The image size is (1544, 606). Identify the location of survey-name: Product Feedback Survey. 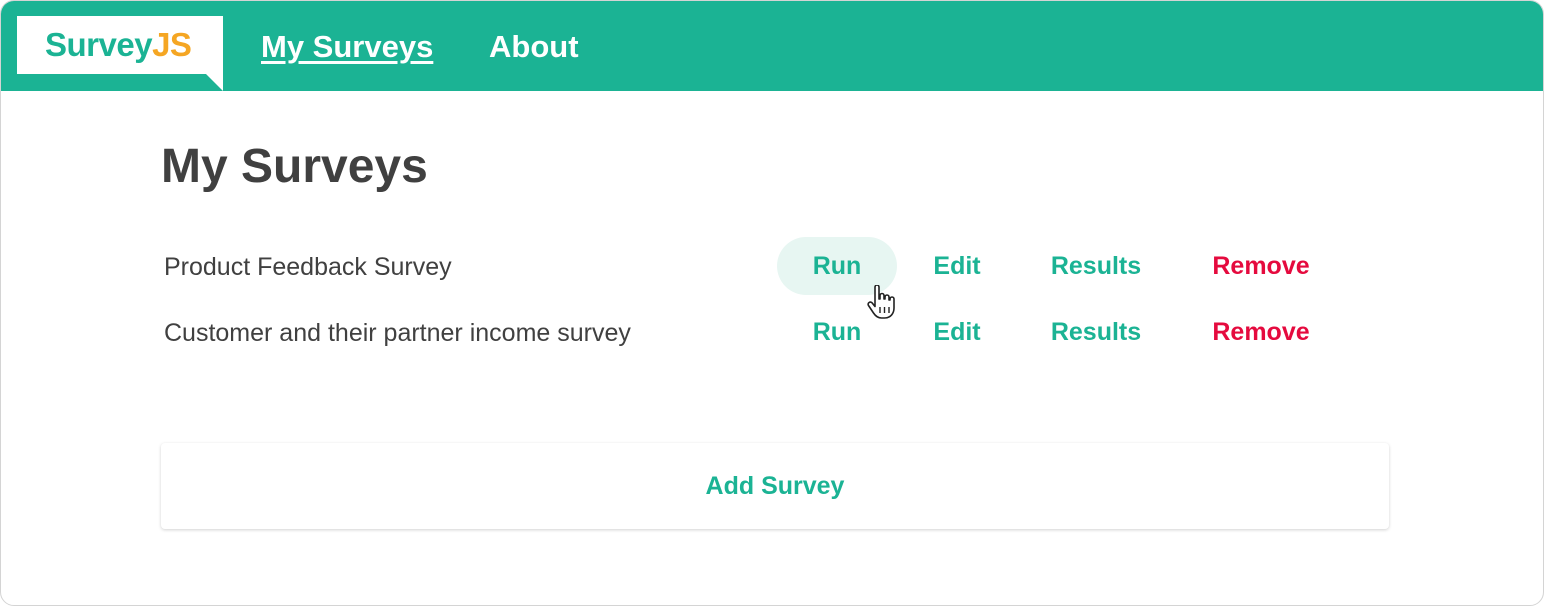
(308, 267).